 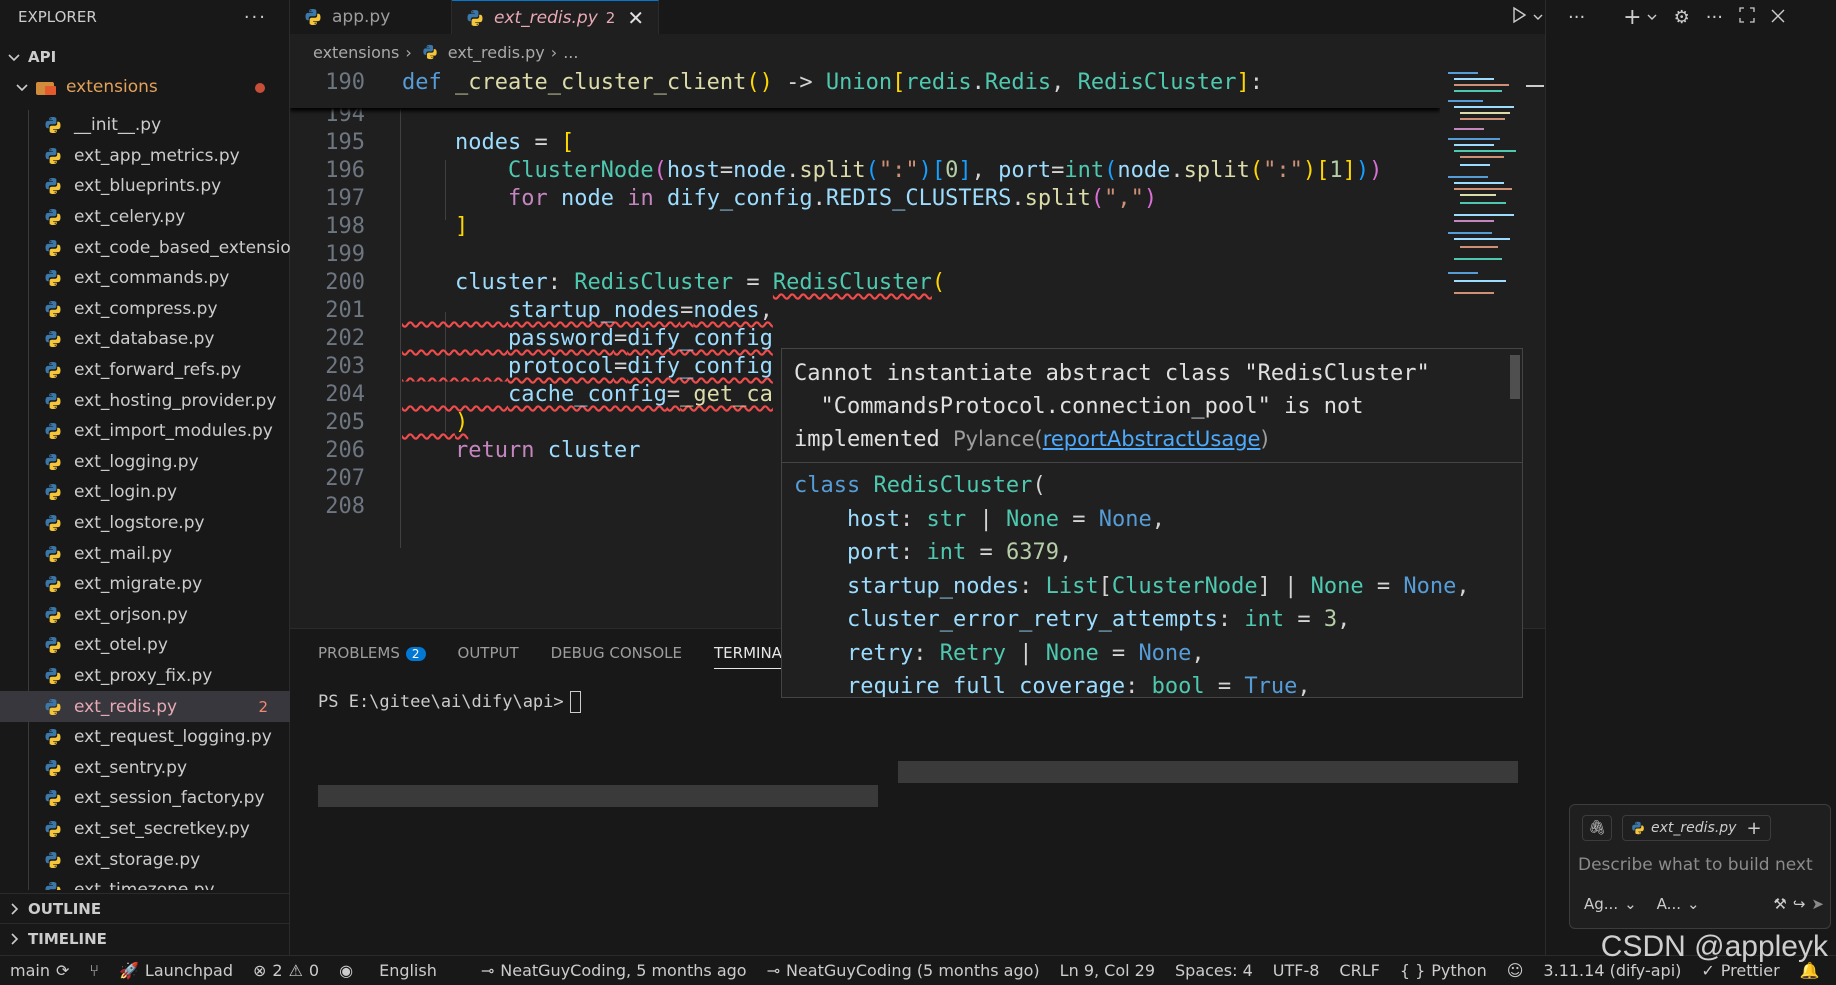 I want to click on sidebar-bottom-sections: OUTLINE TIMELINE, so click(x=145, y=923).